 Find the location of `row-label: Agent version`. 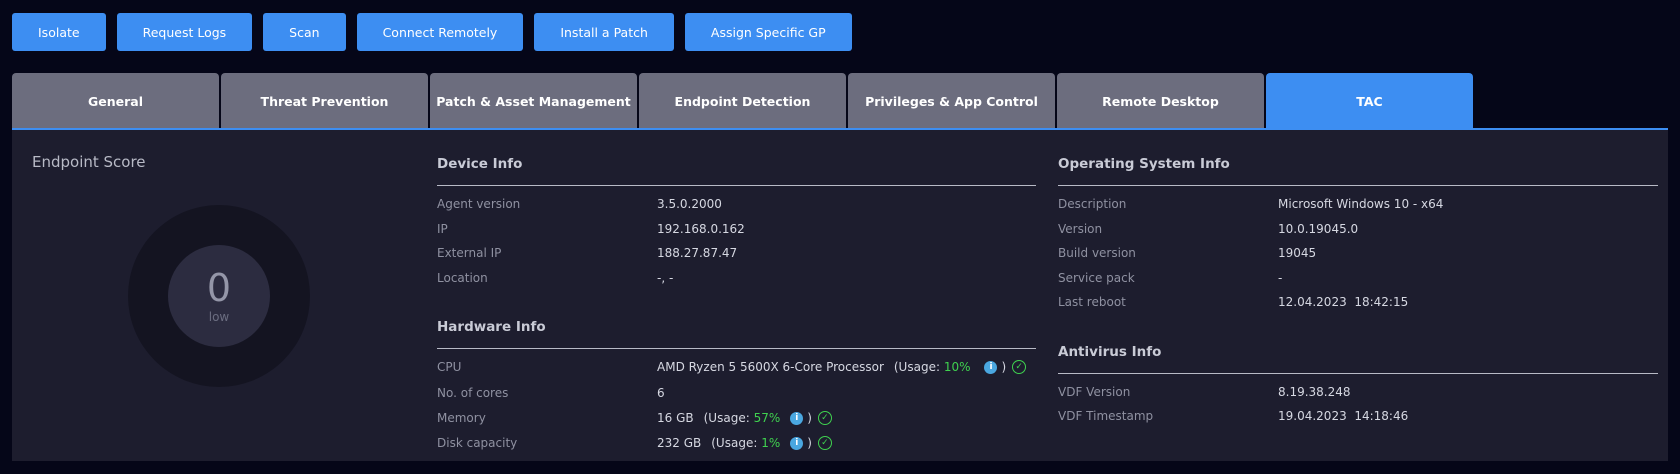

row-label: Agent version is located at coordinates (479, 204).